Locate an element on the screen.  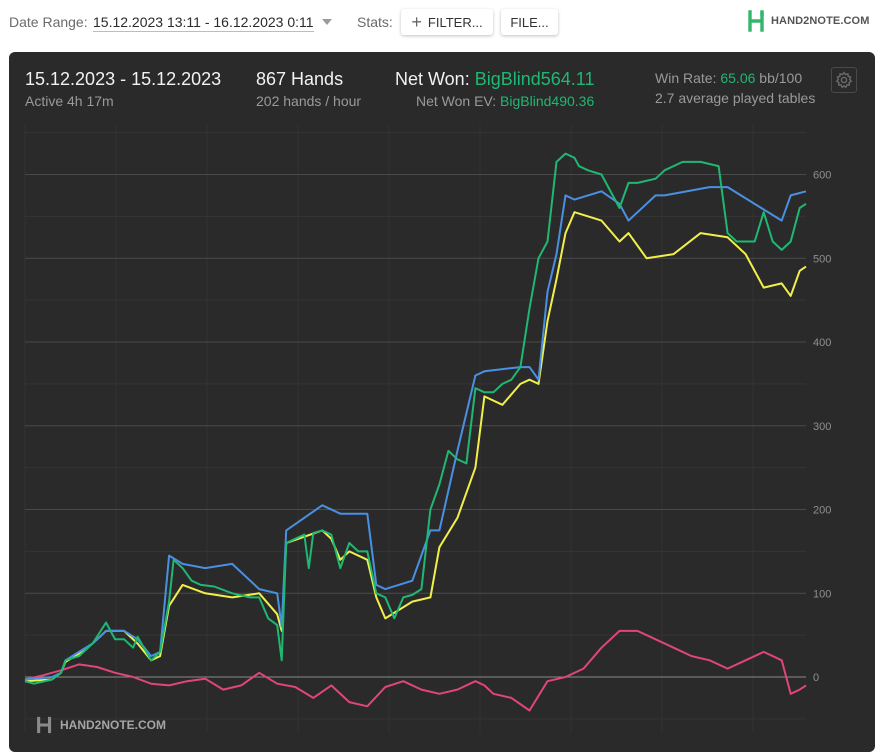
y-tick-label: 500 is located at coordinates (822, 259).